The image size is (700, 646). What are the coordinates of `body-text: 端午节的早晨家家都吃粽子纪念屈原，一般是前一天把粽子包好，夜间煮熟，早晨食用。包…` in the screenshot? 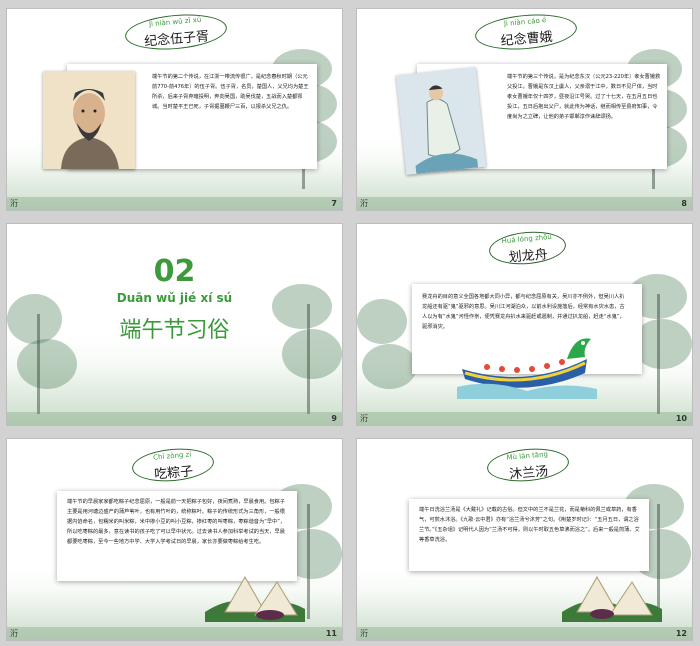 It's located at (176, 522).